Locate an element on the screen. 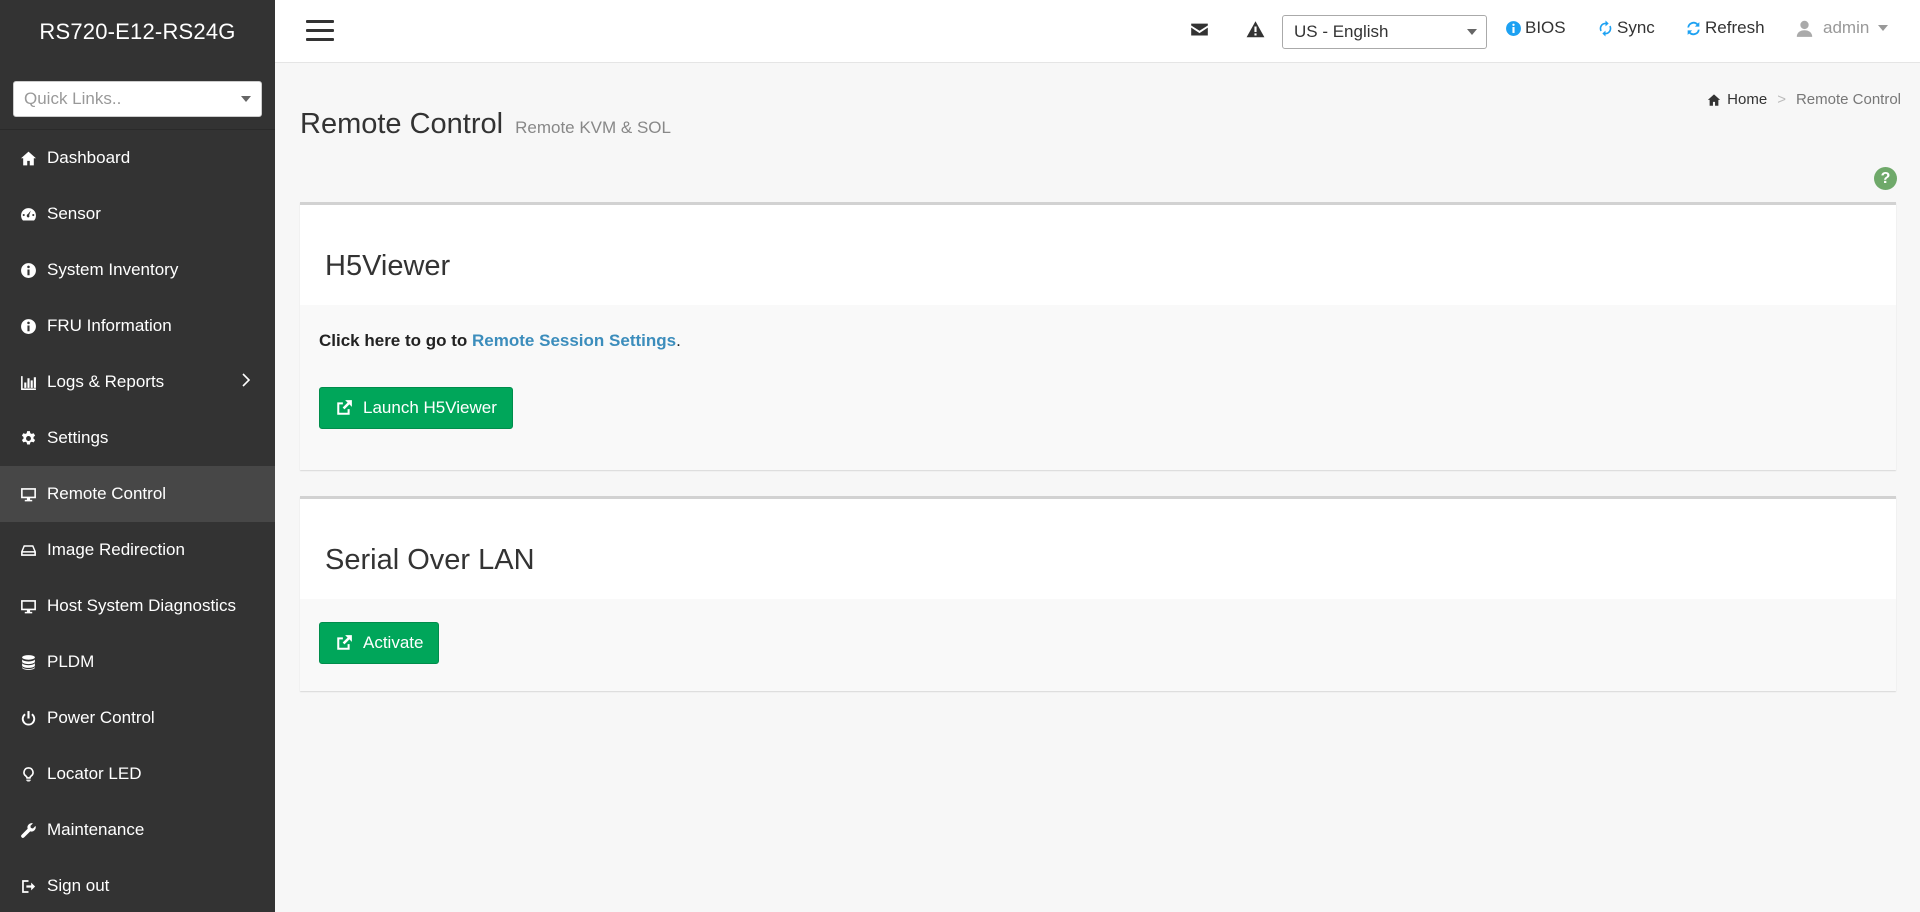 Image resolution: width=1920 pixels, height=912 pixels. sidebar-item-logs-reports: Logs & Reports is located at coordinates (137, 382).